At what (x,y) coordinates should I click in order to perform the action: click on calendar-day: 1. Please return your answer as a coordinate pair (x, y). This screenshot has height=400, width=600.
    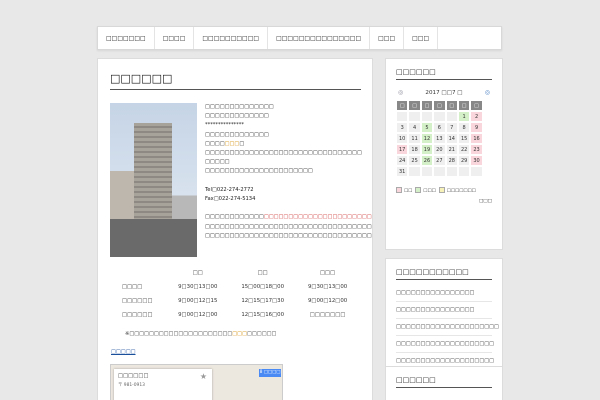
    Looking at the image, I should click on (464, 116).